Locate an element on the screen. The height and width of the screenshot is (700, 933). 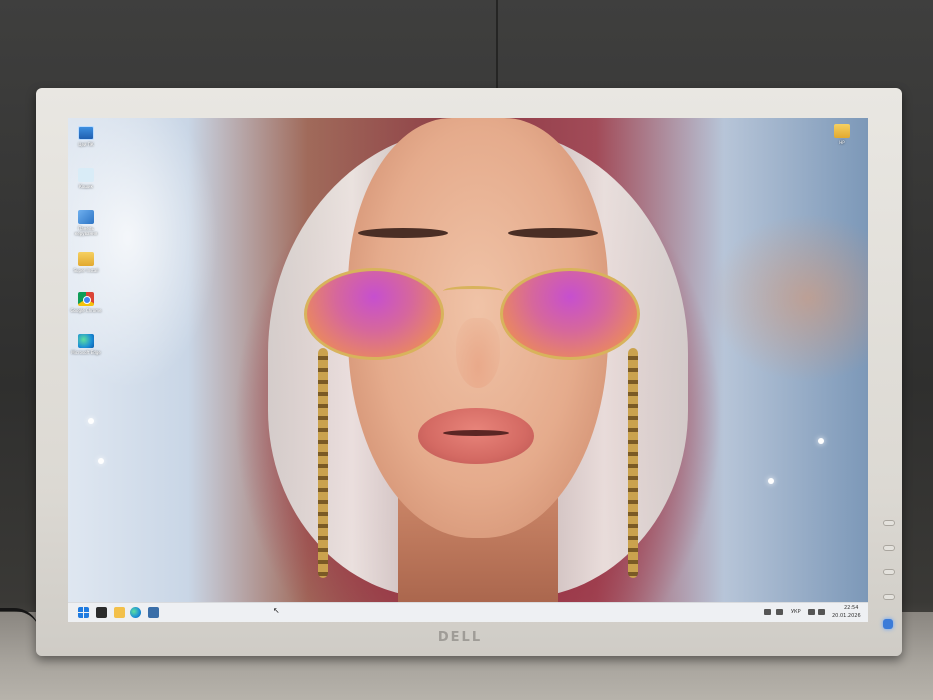
taskbar: УКР 22:54 20.01.2026 is located at coordinates (468, 612).